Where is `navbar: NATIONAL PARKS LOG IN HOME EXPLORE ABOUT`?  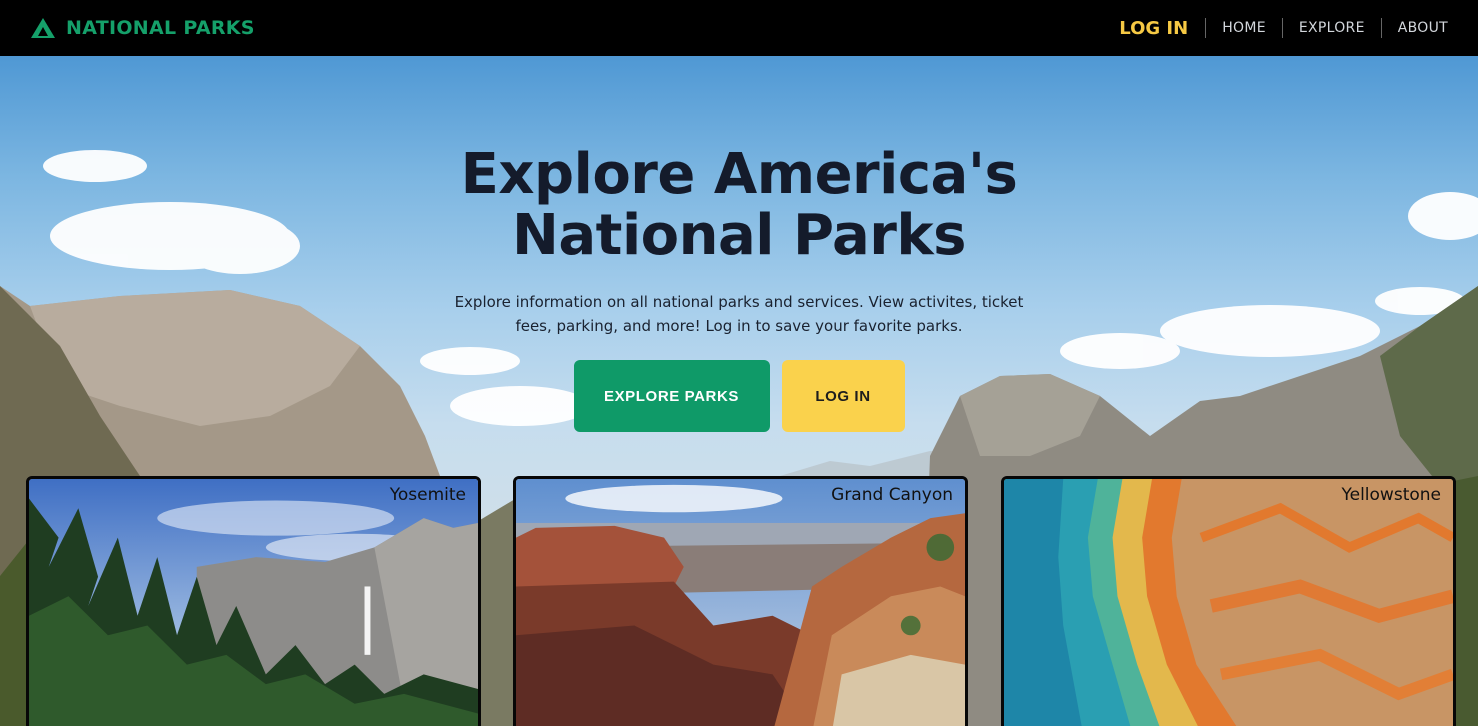
navbar: NATIONAL PARKS LOG IN HOME EXPLORE ABOUT is located at coordinates (739, 28).